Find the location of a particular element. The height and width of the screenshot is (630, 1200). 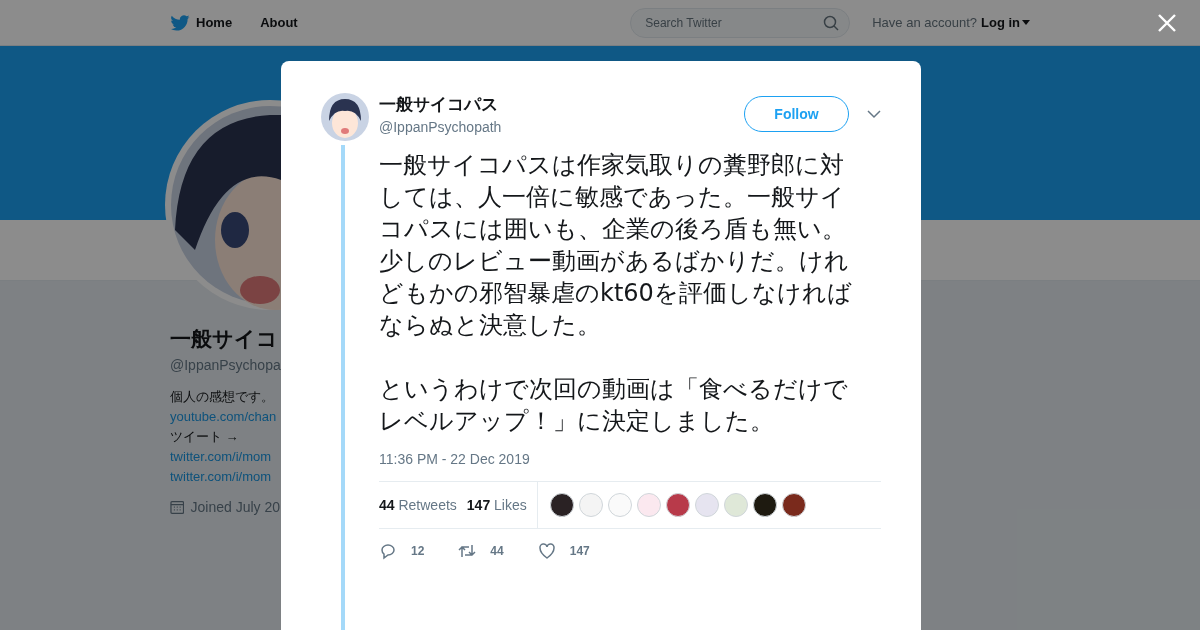

action-count: 44 is located at coordinates (497, 551).